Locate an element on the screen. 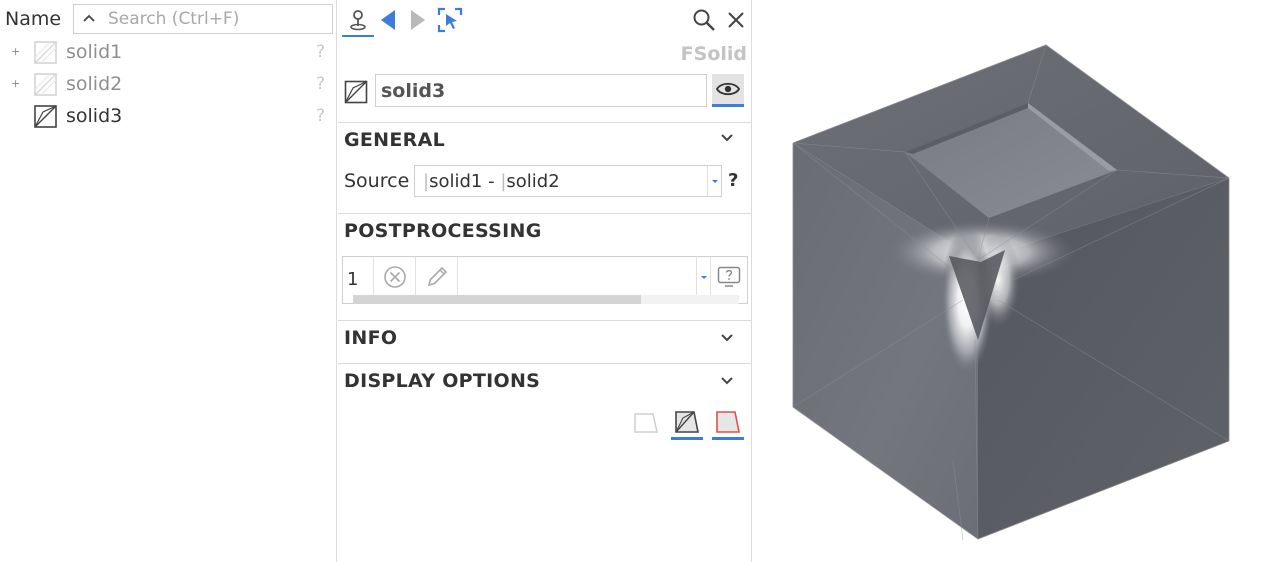  section-header-general: GENERAL is located at coordinates (394, 140).